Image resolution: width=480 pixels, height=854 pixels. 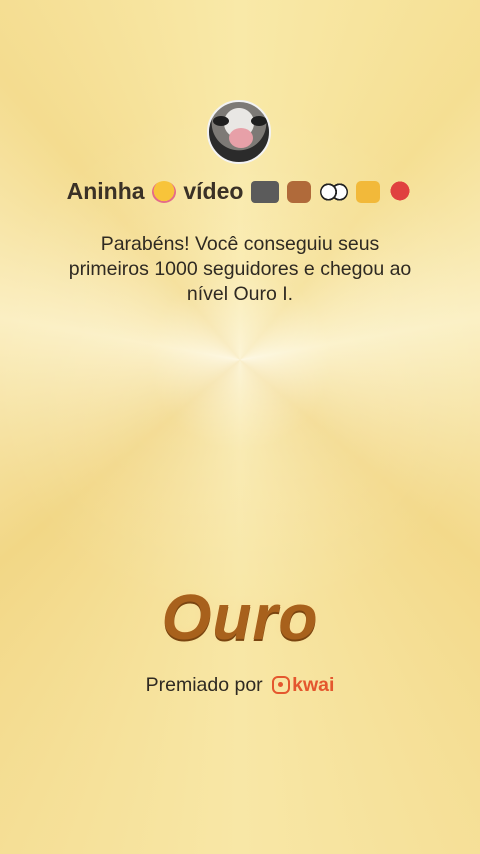 I want to click on avatar, so click(x=239, y=132).